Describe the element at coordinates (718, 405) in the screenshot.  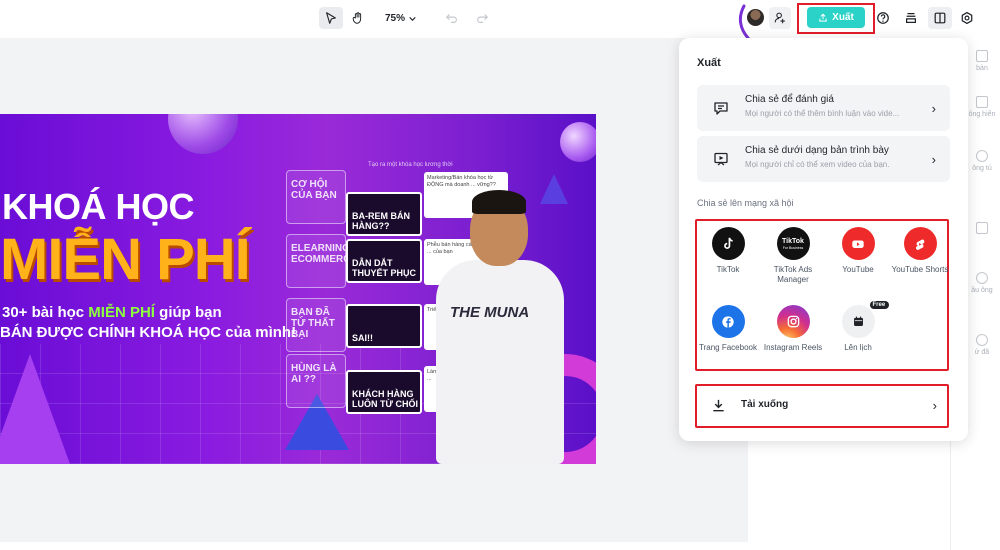
I see `download-icon` at that location.